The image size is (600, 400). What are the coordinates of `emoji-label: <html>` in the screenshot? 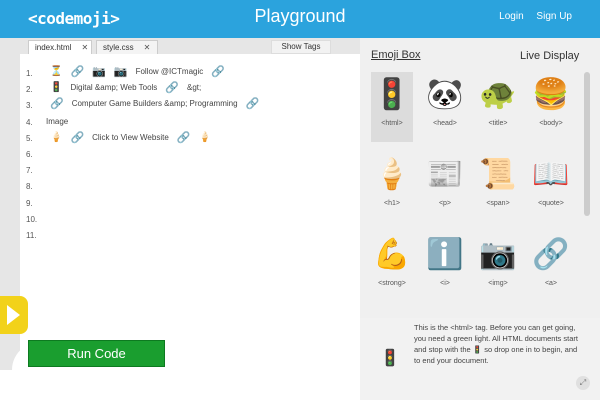 It's located at (392, 123).